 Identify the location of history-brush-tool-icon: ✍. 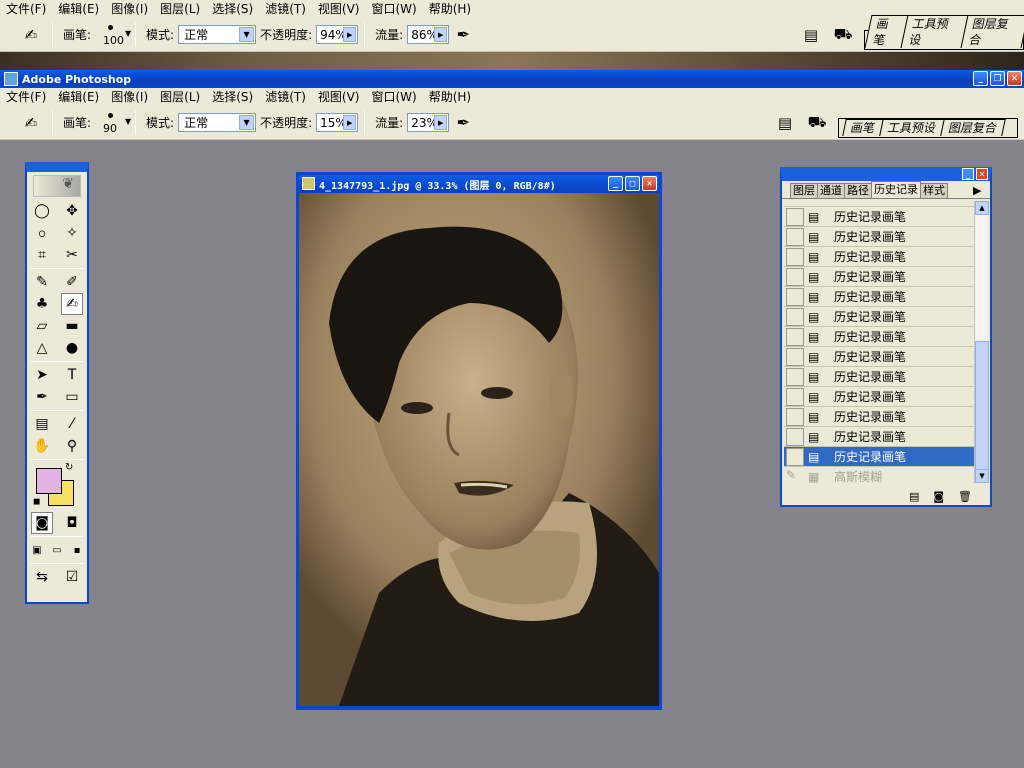
(72, 304).